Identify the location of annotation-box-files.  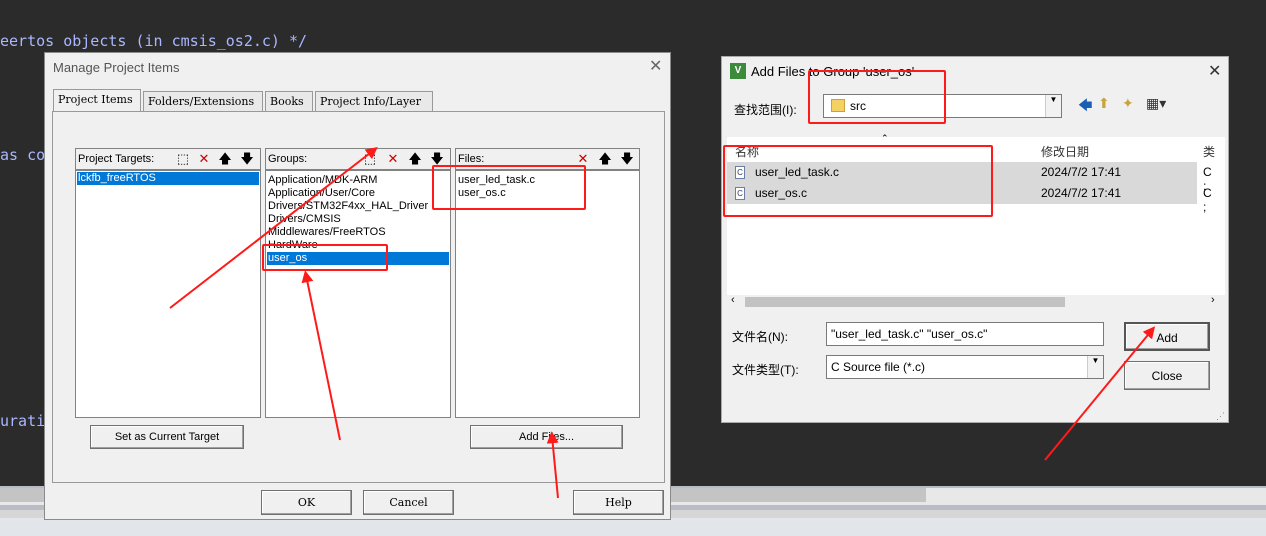
(509, 187).